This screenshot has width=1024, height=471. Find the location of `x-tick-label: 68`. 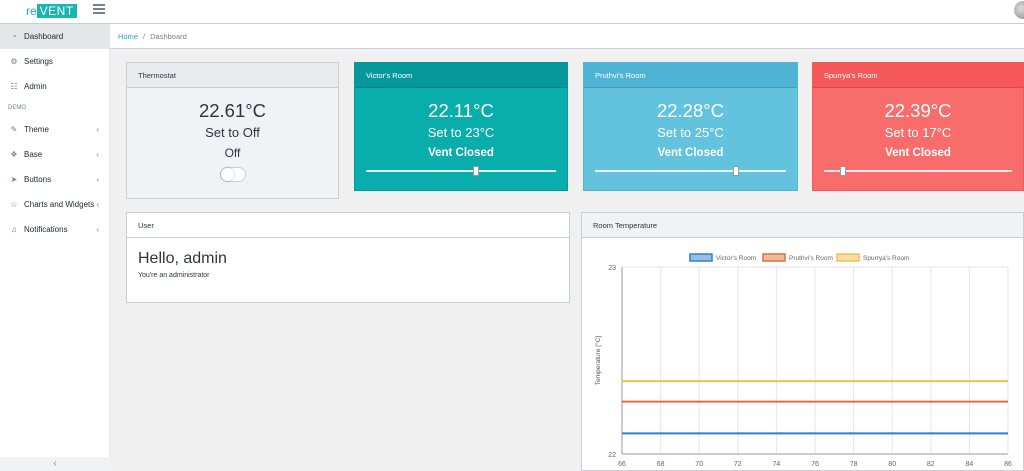

x-tick-label: 68 is located at coordinates (661, 464).